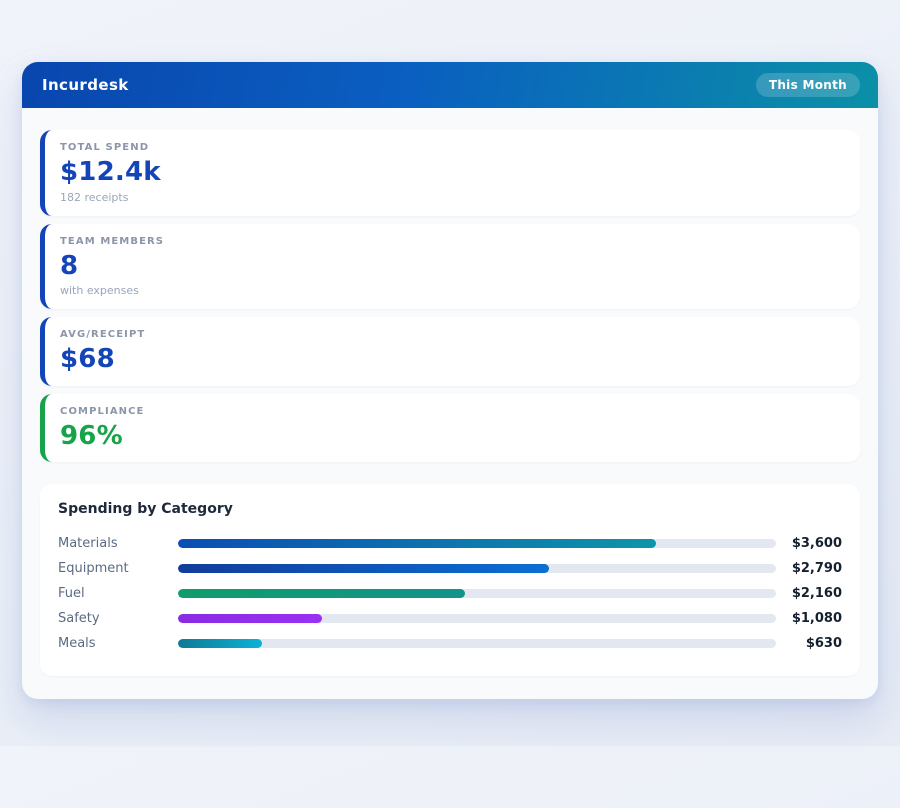 This screenshot has width=900, height=808. What do you see at coordinates (87, 359) in the screenshot?
I see `stat-value: $68` at bounding box center [87, 359].